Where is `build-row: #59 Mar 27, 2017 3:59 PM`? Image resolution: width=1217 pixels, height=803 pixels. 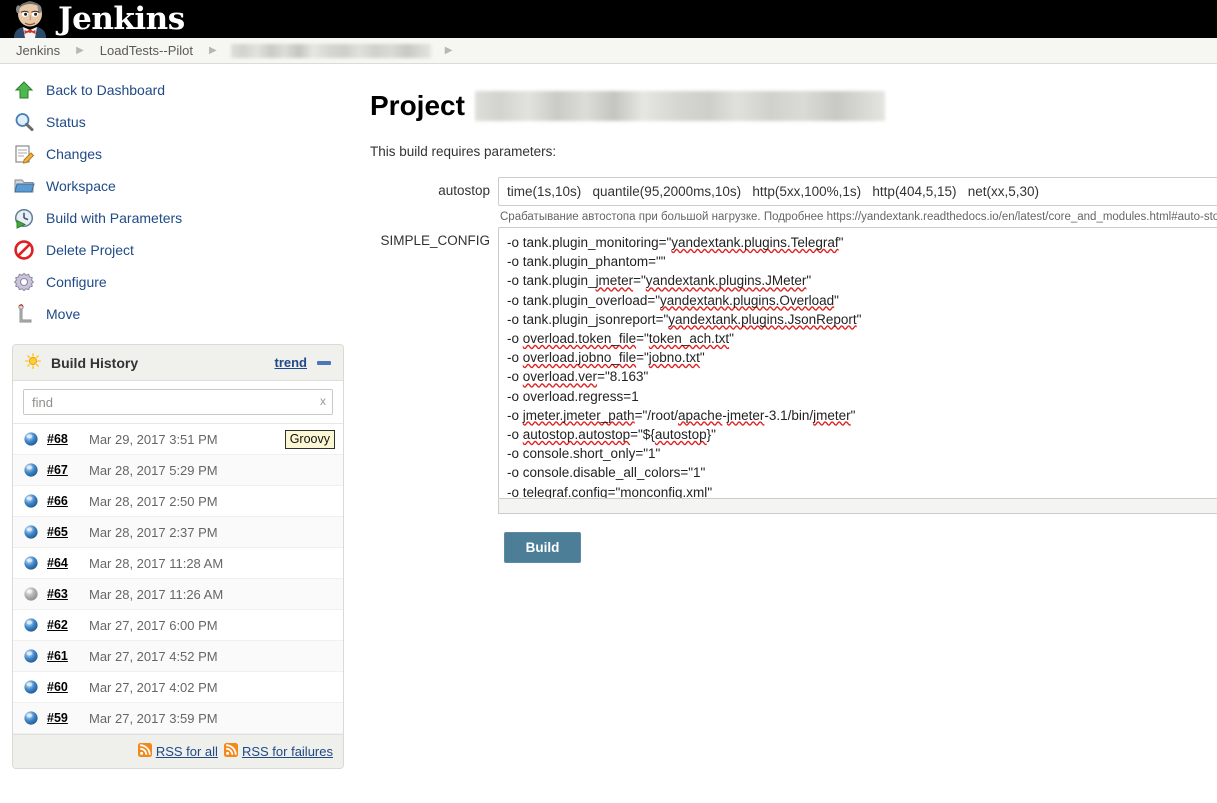 build-row: #59 Mar 27, 2017 3:59 PM is located at coordinates (178, 718).